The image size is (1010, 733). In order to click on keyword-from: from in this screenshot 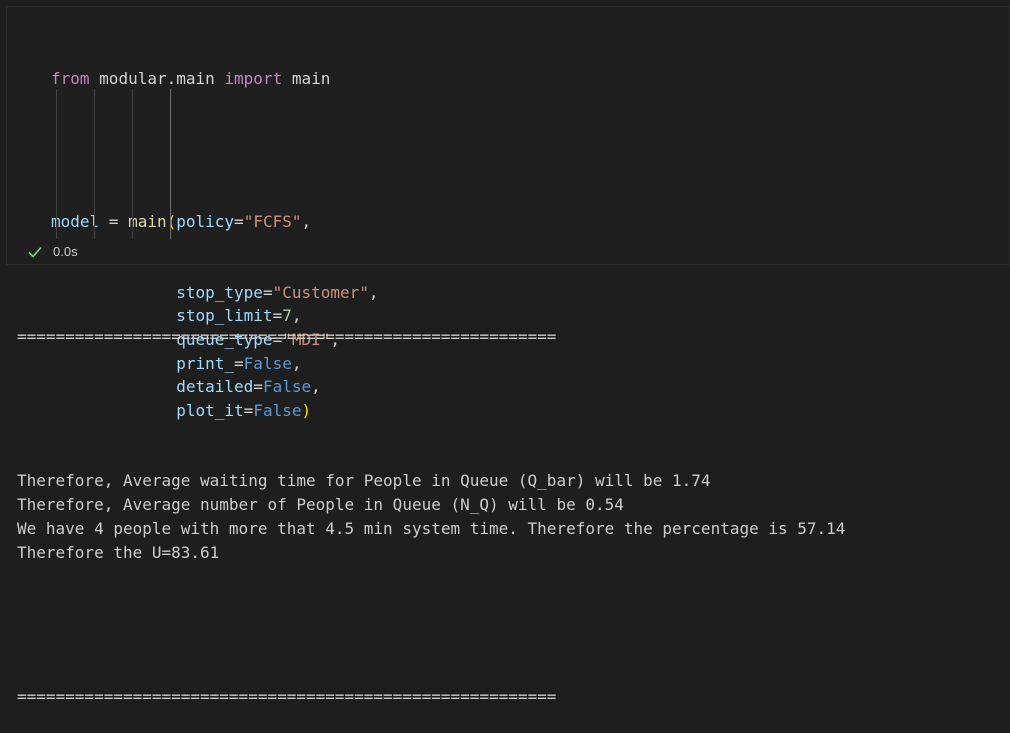, I will do `click(70, 79)`.